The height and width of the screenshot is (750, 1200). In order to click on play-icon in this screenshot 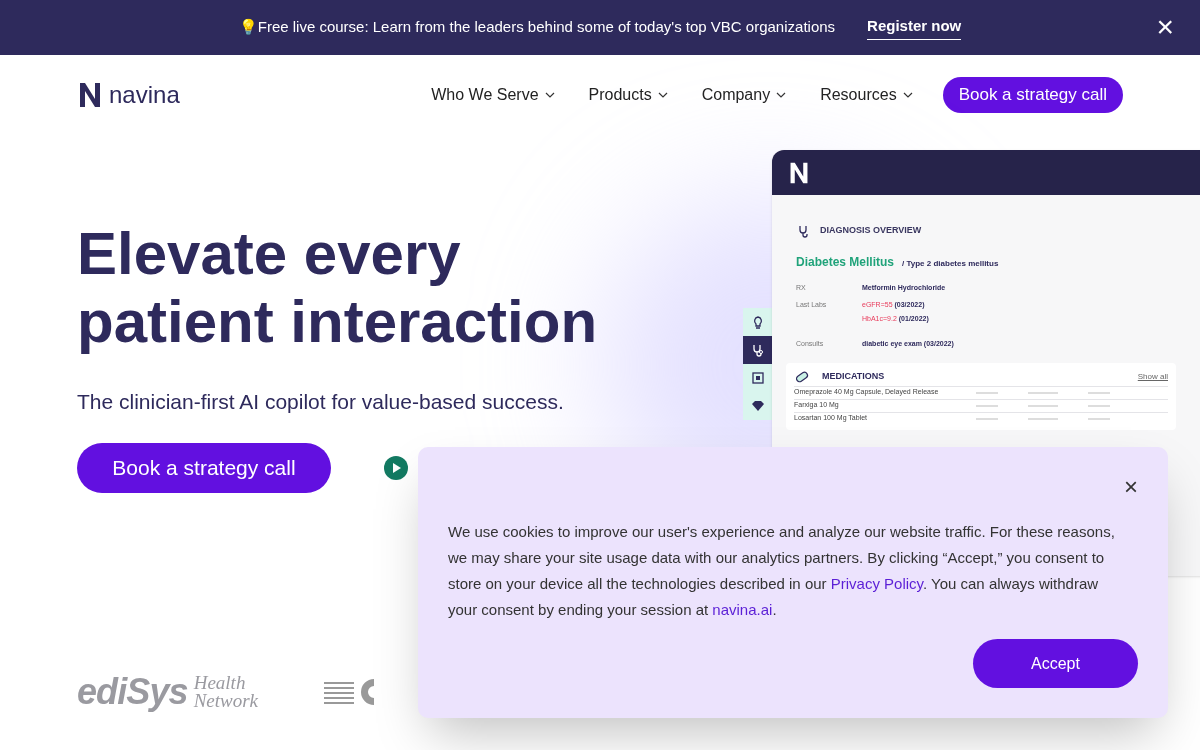, I will do `click(396, 467)`.